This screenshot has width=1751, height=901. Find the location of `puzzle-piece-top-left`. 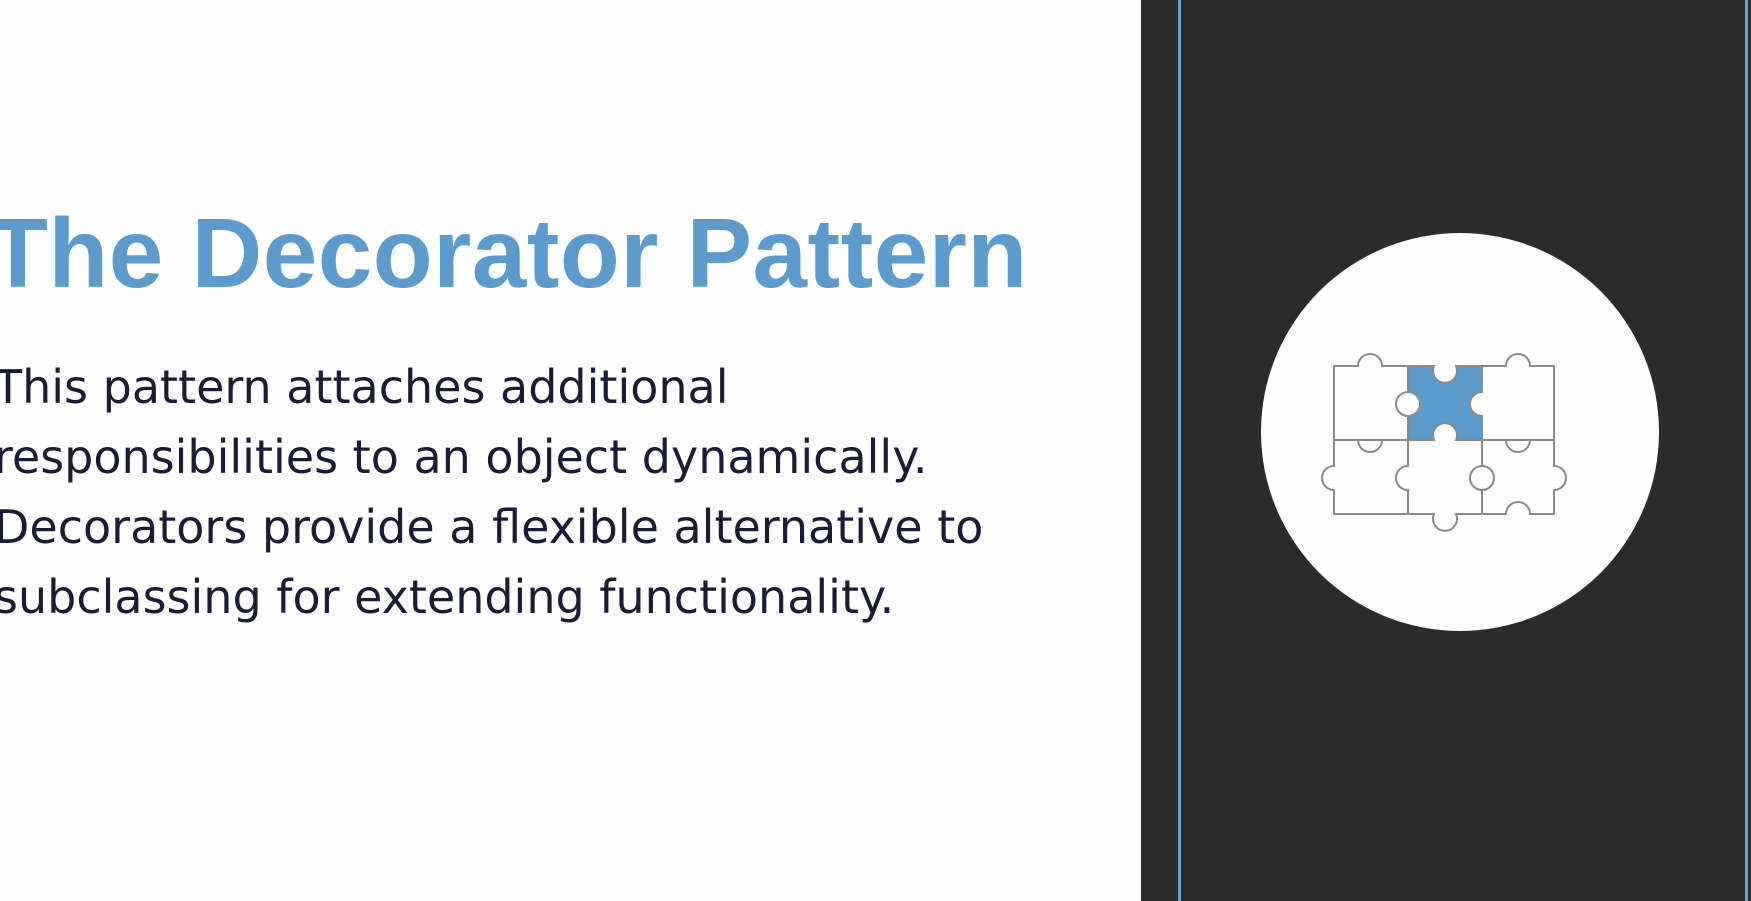

puzzle-piece-top-left is located at coordinates (1371, 397).